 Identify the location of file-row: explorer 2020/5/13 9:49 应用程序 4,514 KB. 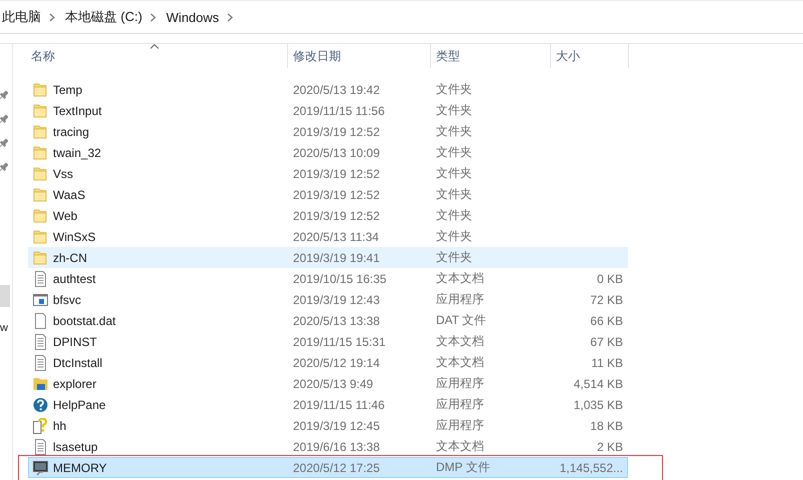
(328, 383).